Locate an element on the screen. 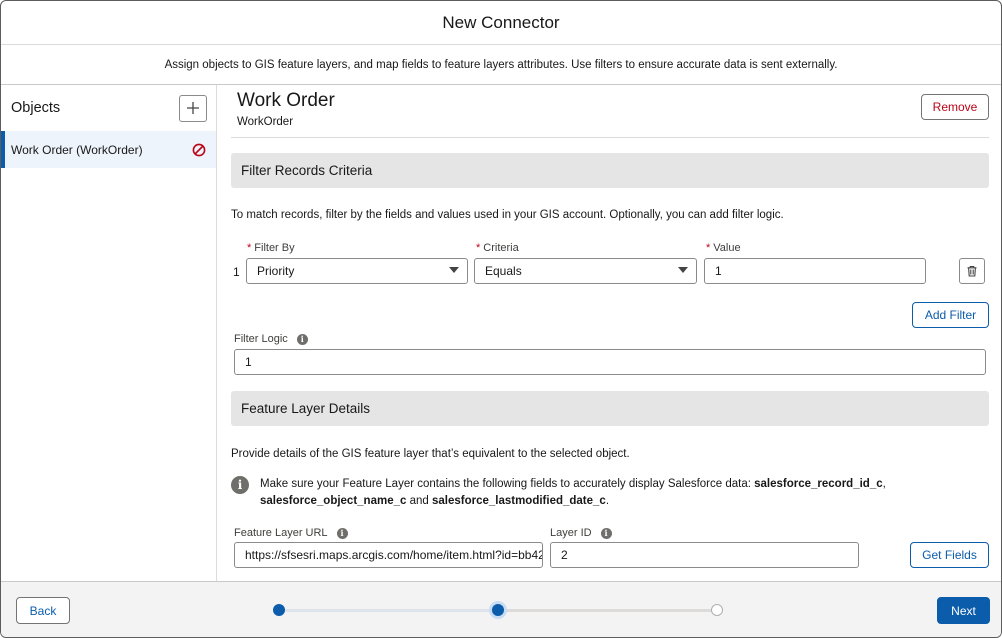 The height and width of the screenshot is (638, 1002). get-fields-button: Get Fields is located at coordinates (949, 555).